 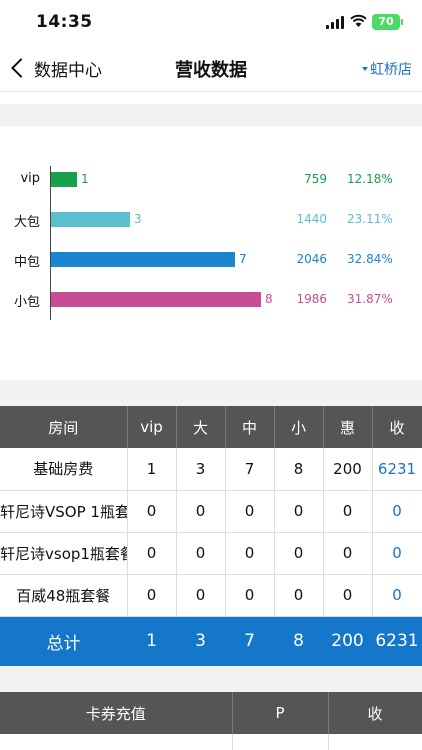 What do you see at coordinates (64, 511) in the screenshot?
I see `row-label-cell: 轩尼诗VSOP 1瓶套餐` at bounding box center [64, 511].